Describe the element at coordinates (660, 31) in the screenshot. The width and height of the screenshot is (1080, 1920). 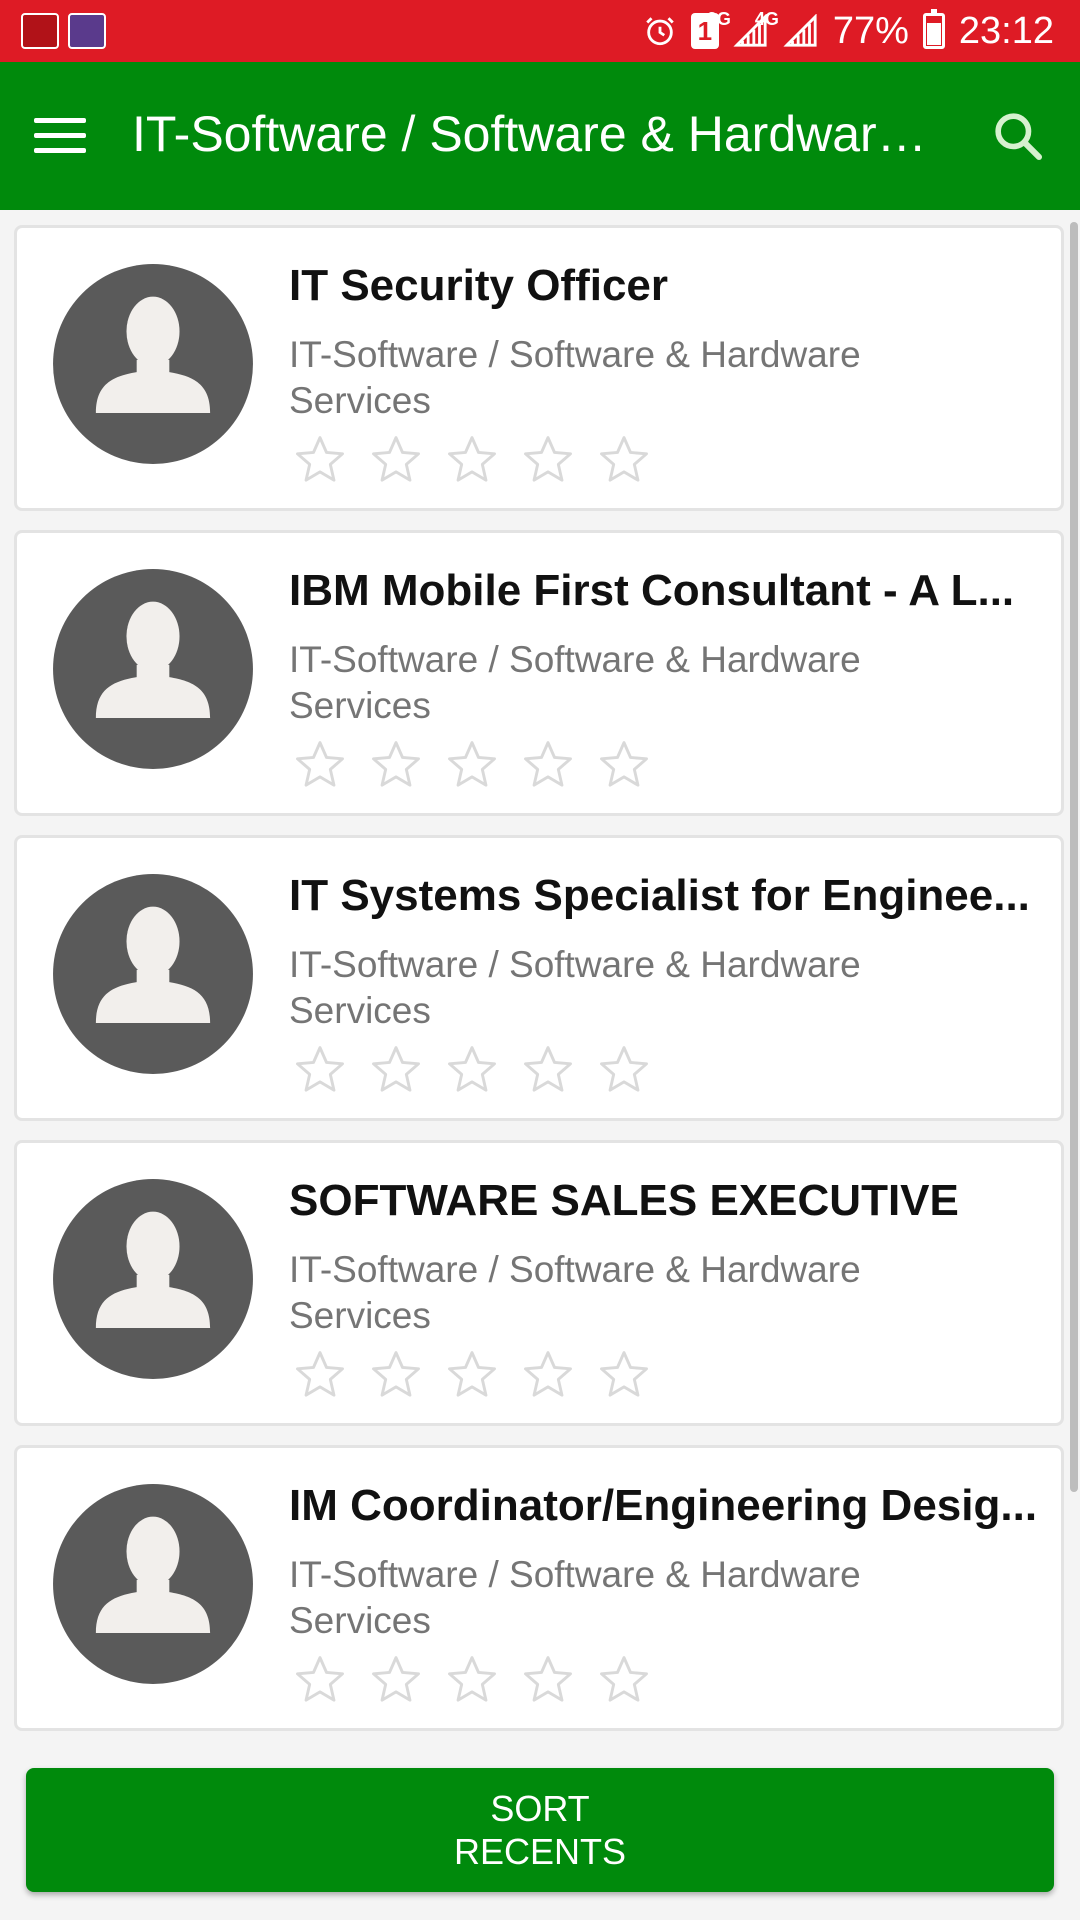
I see `alarm-icon` at that location.